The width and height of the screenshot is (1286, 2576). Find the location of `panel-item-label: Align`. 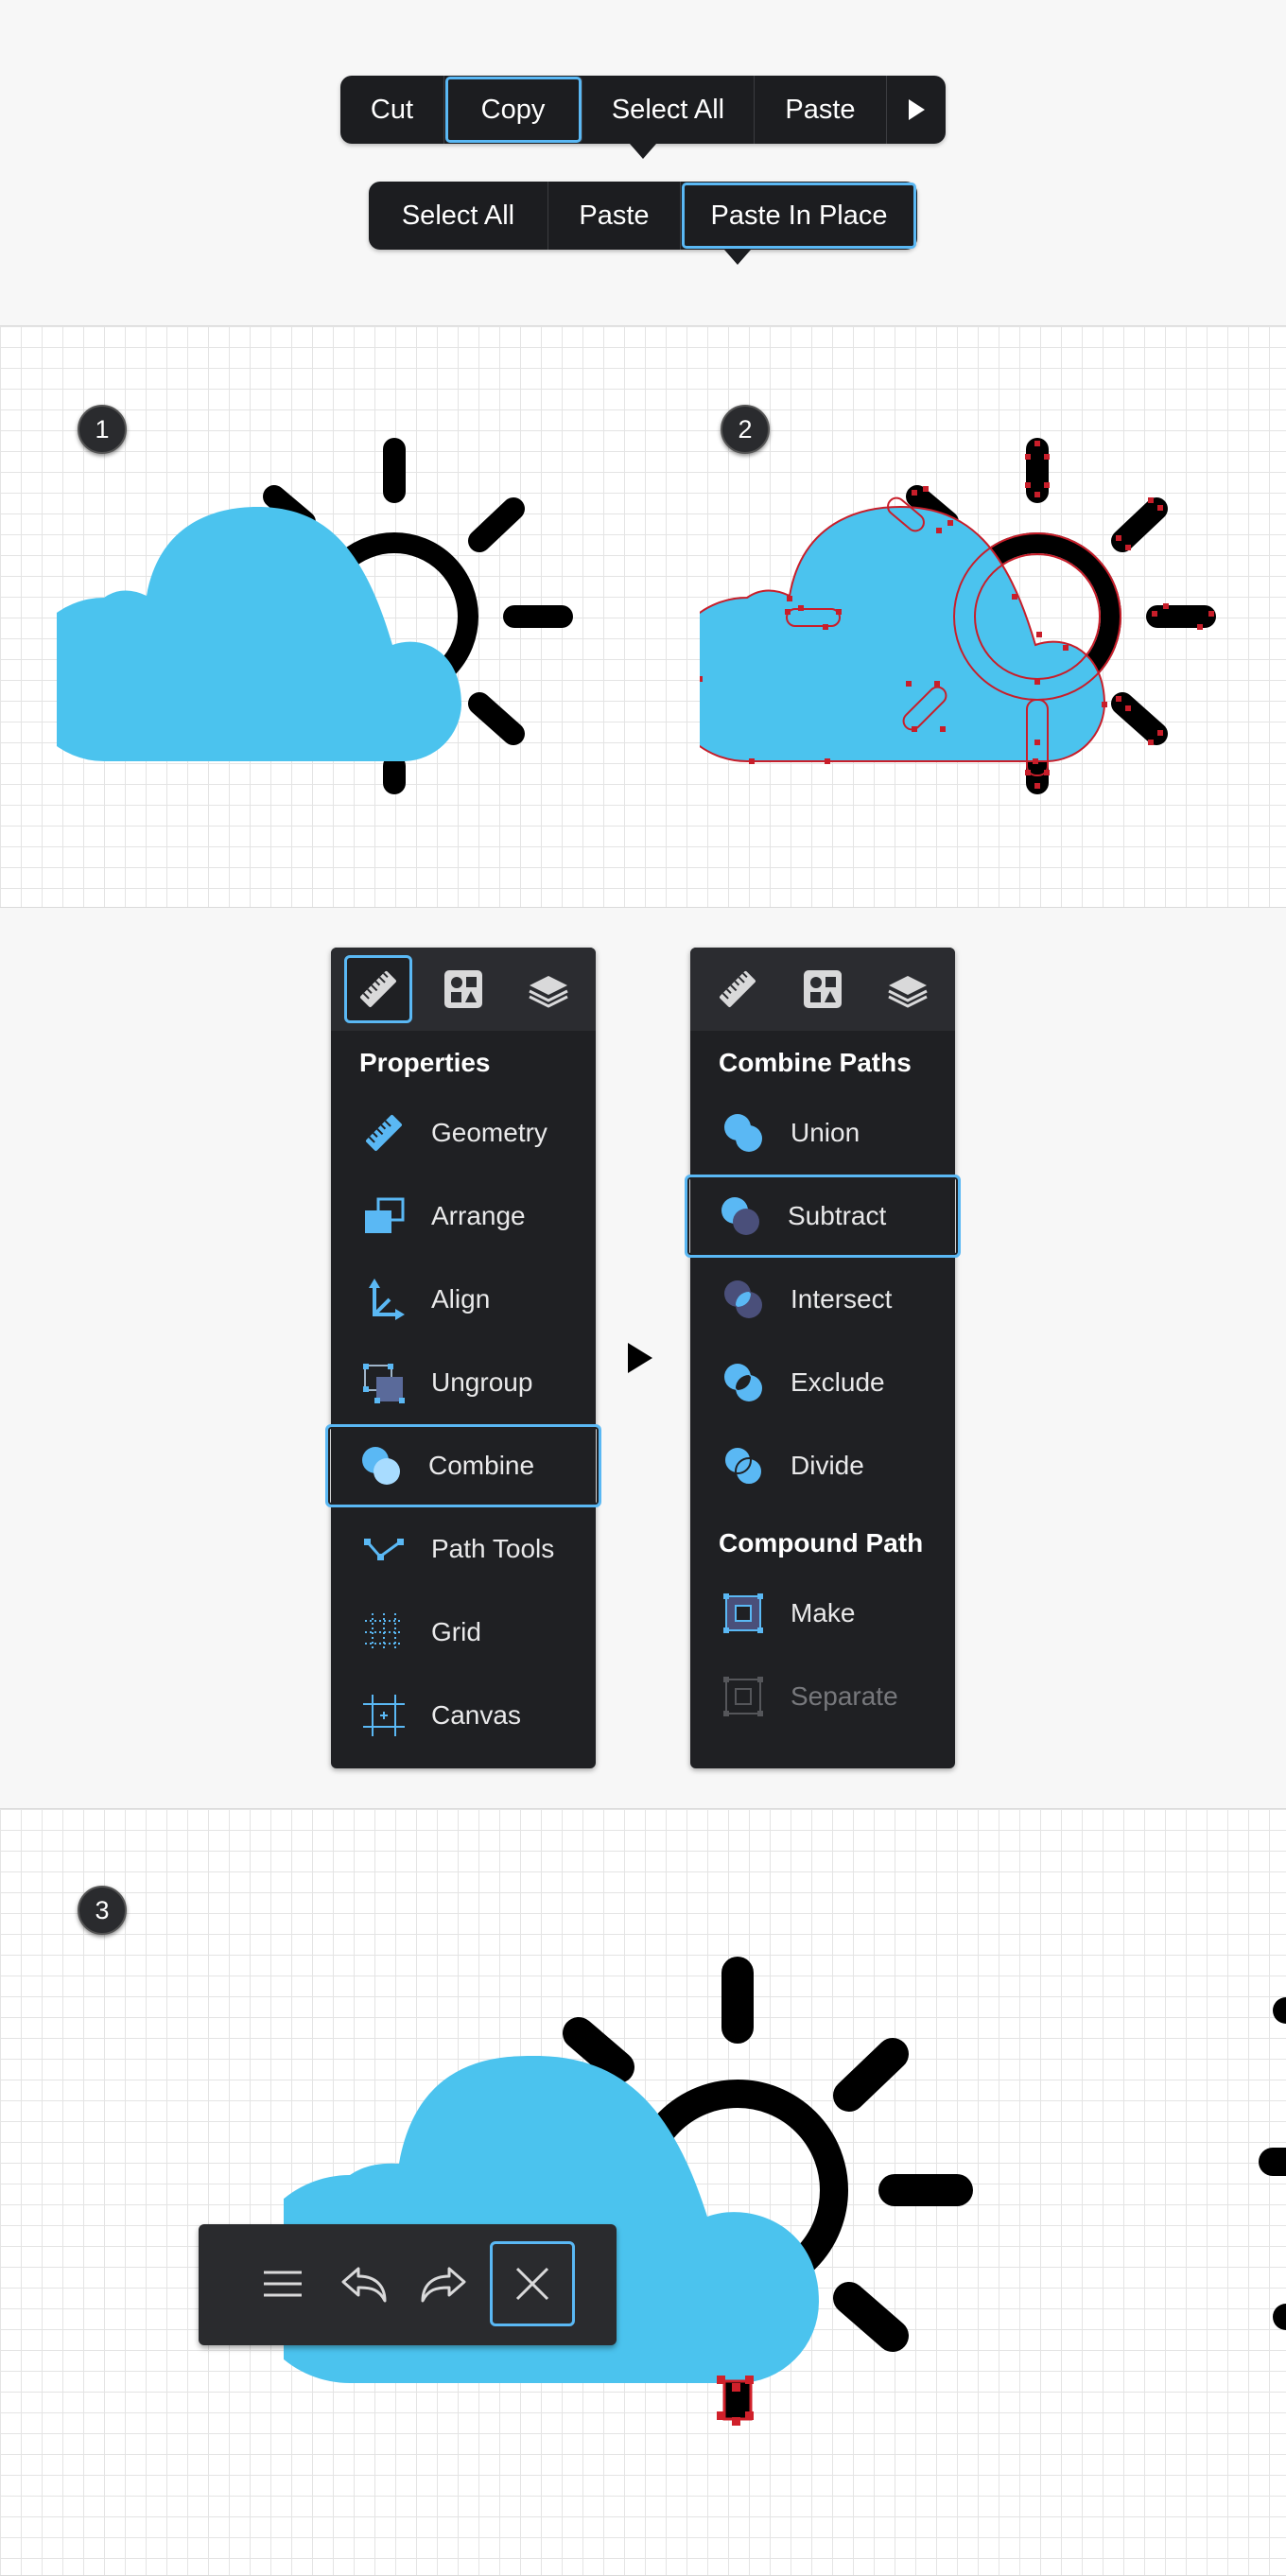

panel-item-label: Align is located at coordinates (461, 1299).